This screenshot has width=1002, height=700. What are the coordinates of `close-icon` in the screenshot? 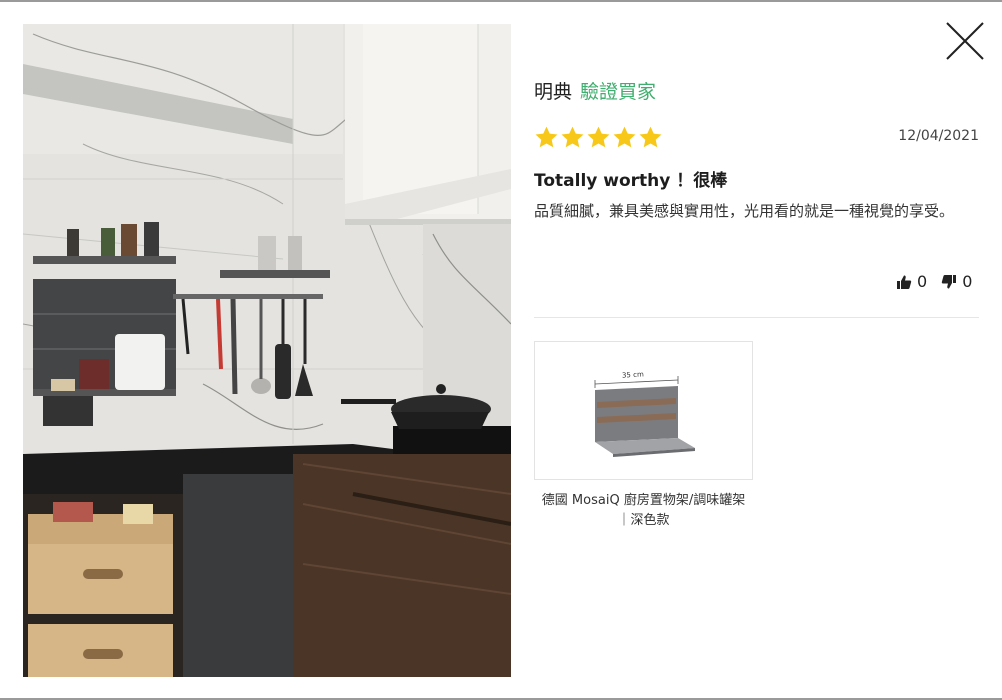 It's located at (965, 41).